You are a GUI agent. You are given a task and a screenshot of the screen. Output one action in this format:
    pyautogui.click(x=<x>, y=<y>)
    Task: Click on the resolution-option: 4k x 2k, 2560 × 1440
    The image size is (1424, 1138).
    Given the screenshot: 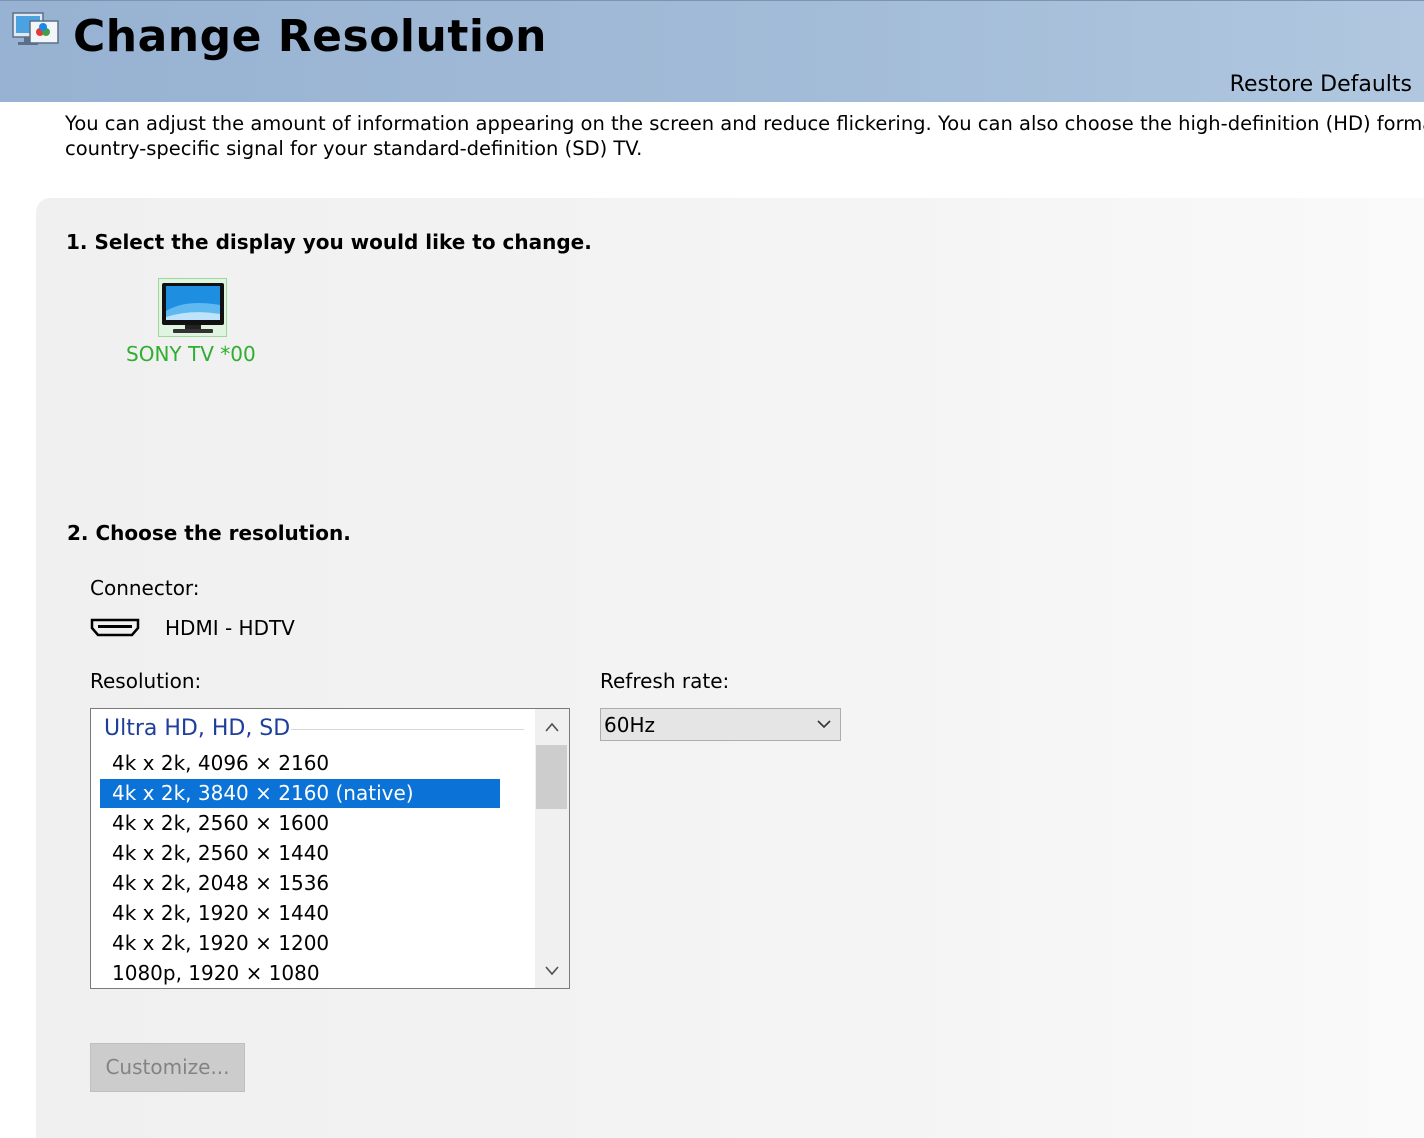 What is the action you would take?
    pyautogui.click(x=300, y=853)
    